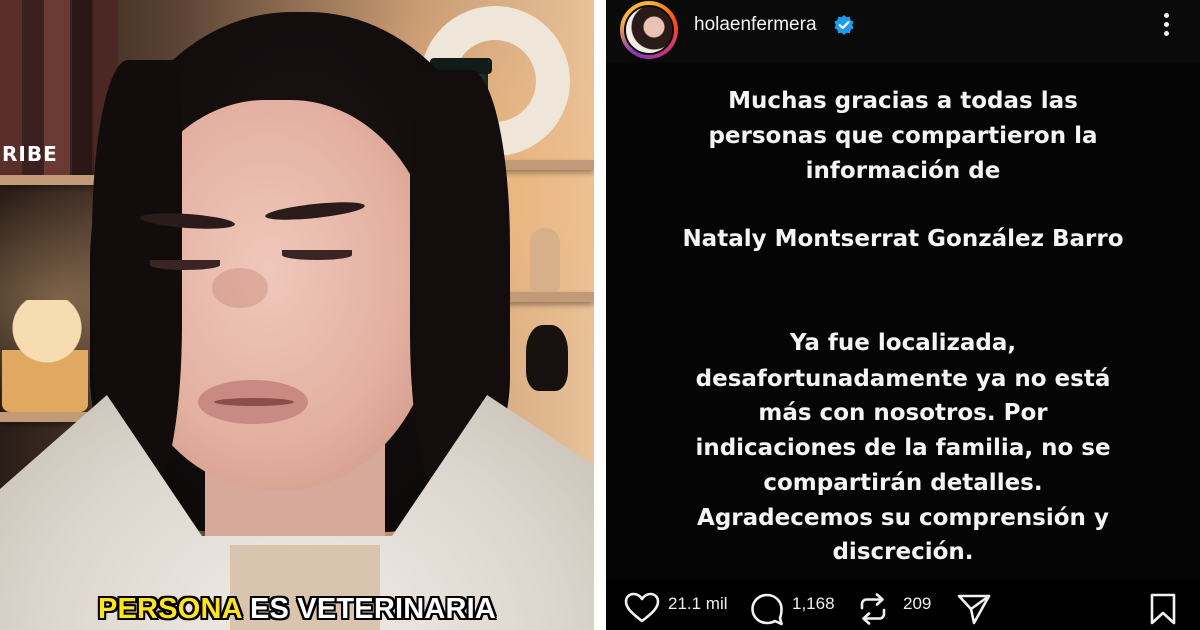  I want to click on story-text-line: discreción., so click(903, 552).